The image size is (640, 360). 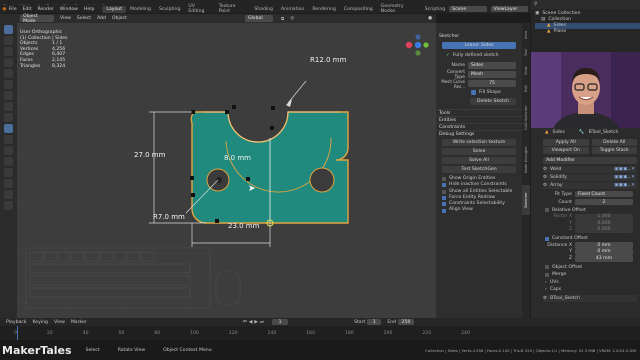 What do you see at coordinates (567, 268) in the screenshot?
I see `object-offset-label: Object Offset` at bounding box center [567, 268].